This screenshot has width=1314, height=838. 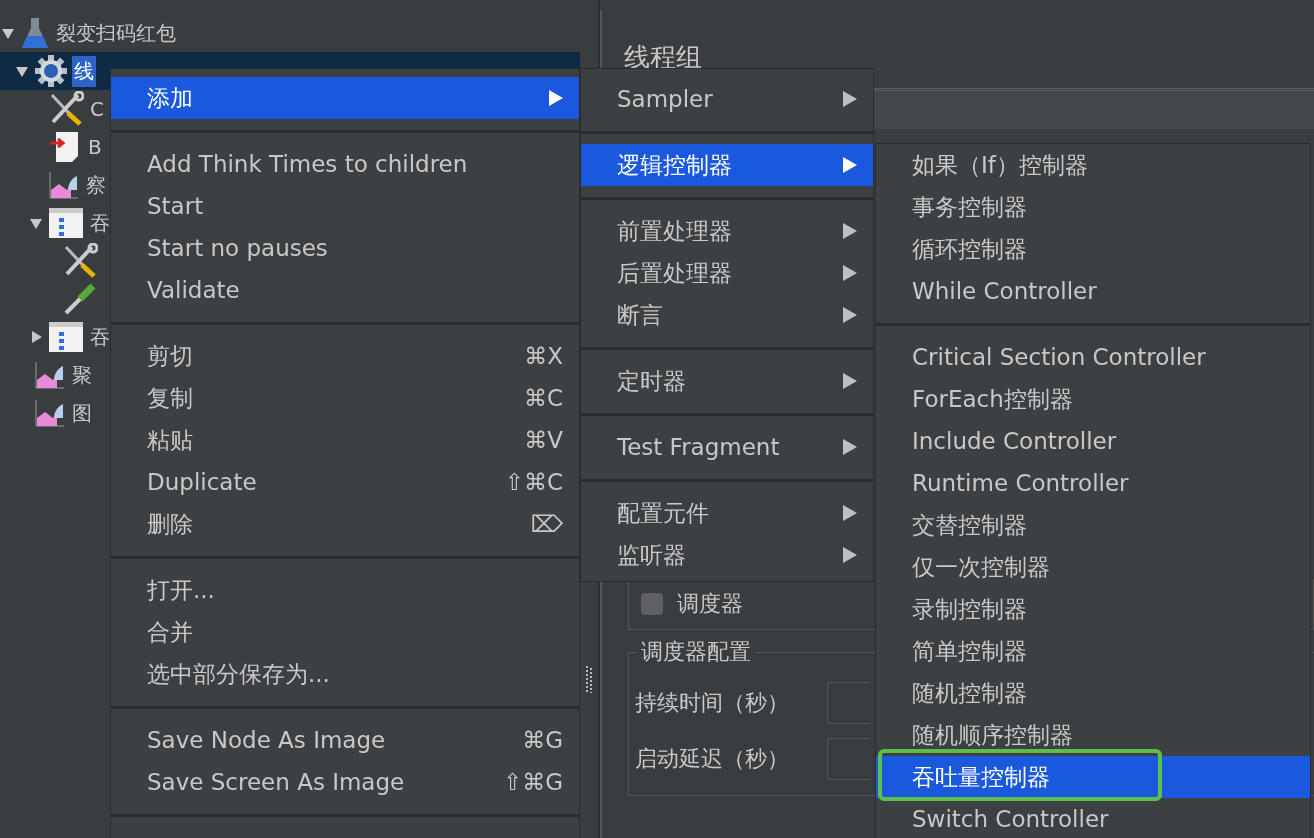 What do you see at coordinates (1093, 651) in the screenshot?
I see `menu-item: 简单控制器` at bounding box center [1093, 651].